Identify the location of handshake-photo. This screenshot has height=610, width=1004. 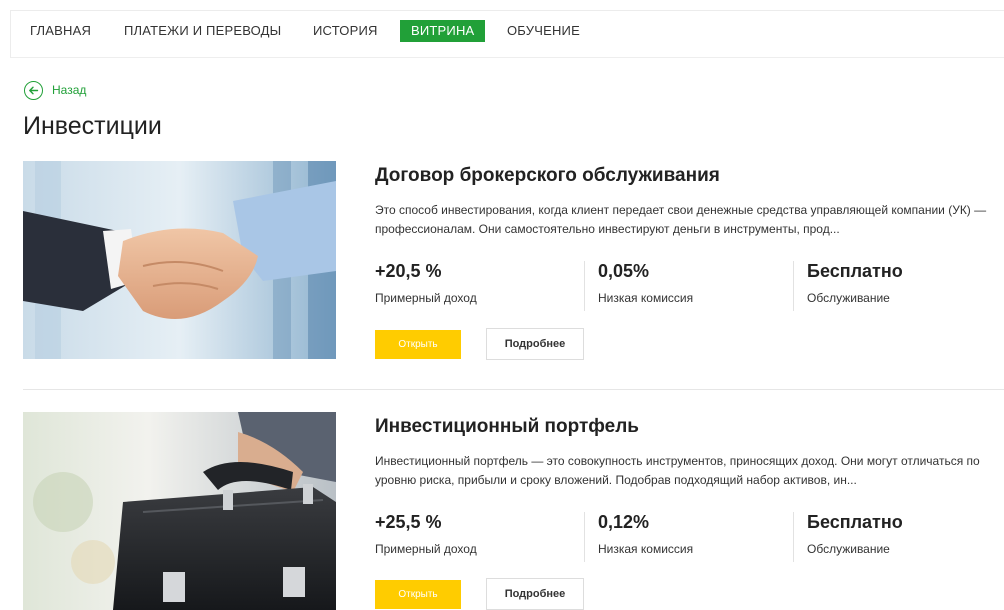
(179, 260).